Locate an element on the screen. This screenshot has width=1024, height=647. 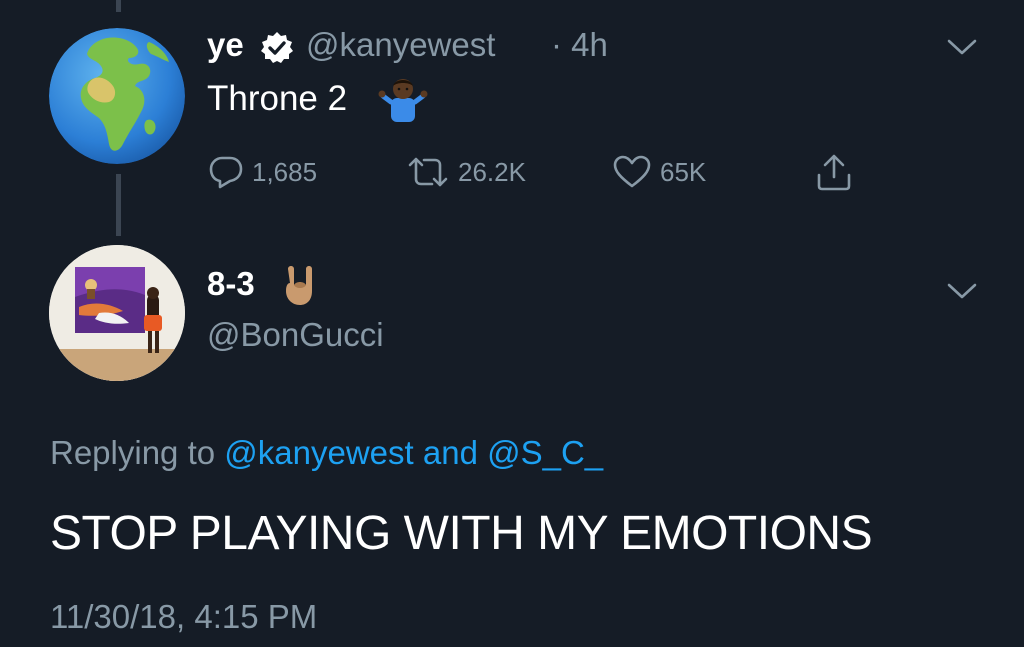
replying-to-line: Replying to @kanyewest and @S_C_ is located at coordinates (326, 453).